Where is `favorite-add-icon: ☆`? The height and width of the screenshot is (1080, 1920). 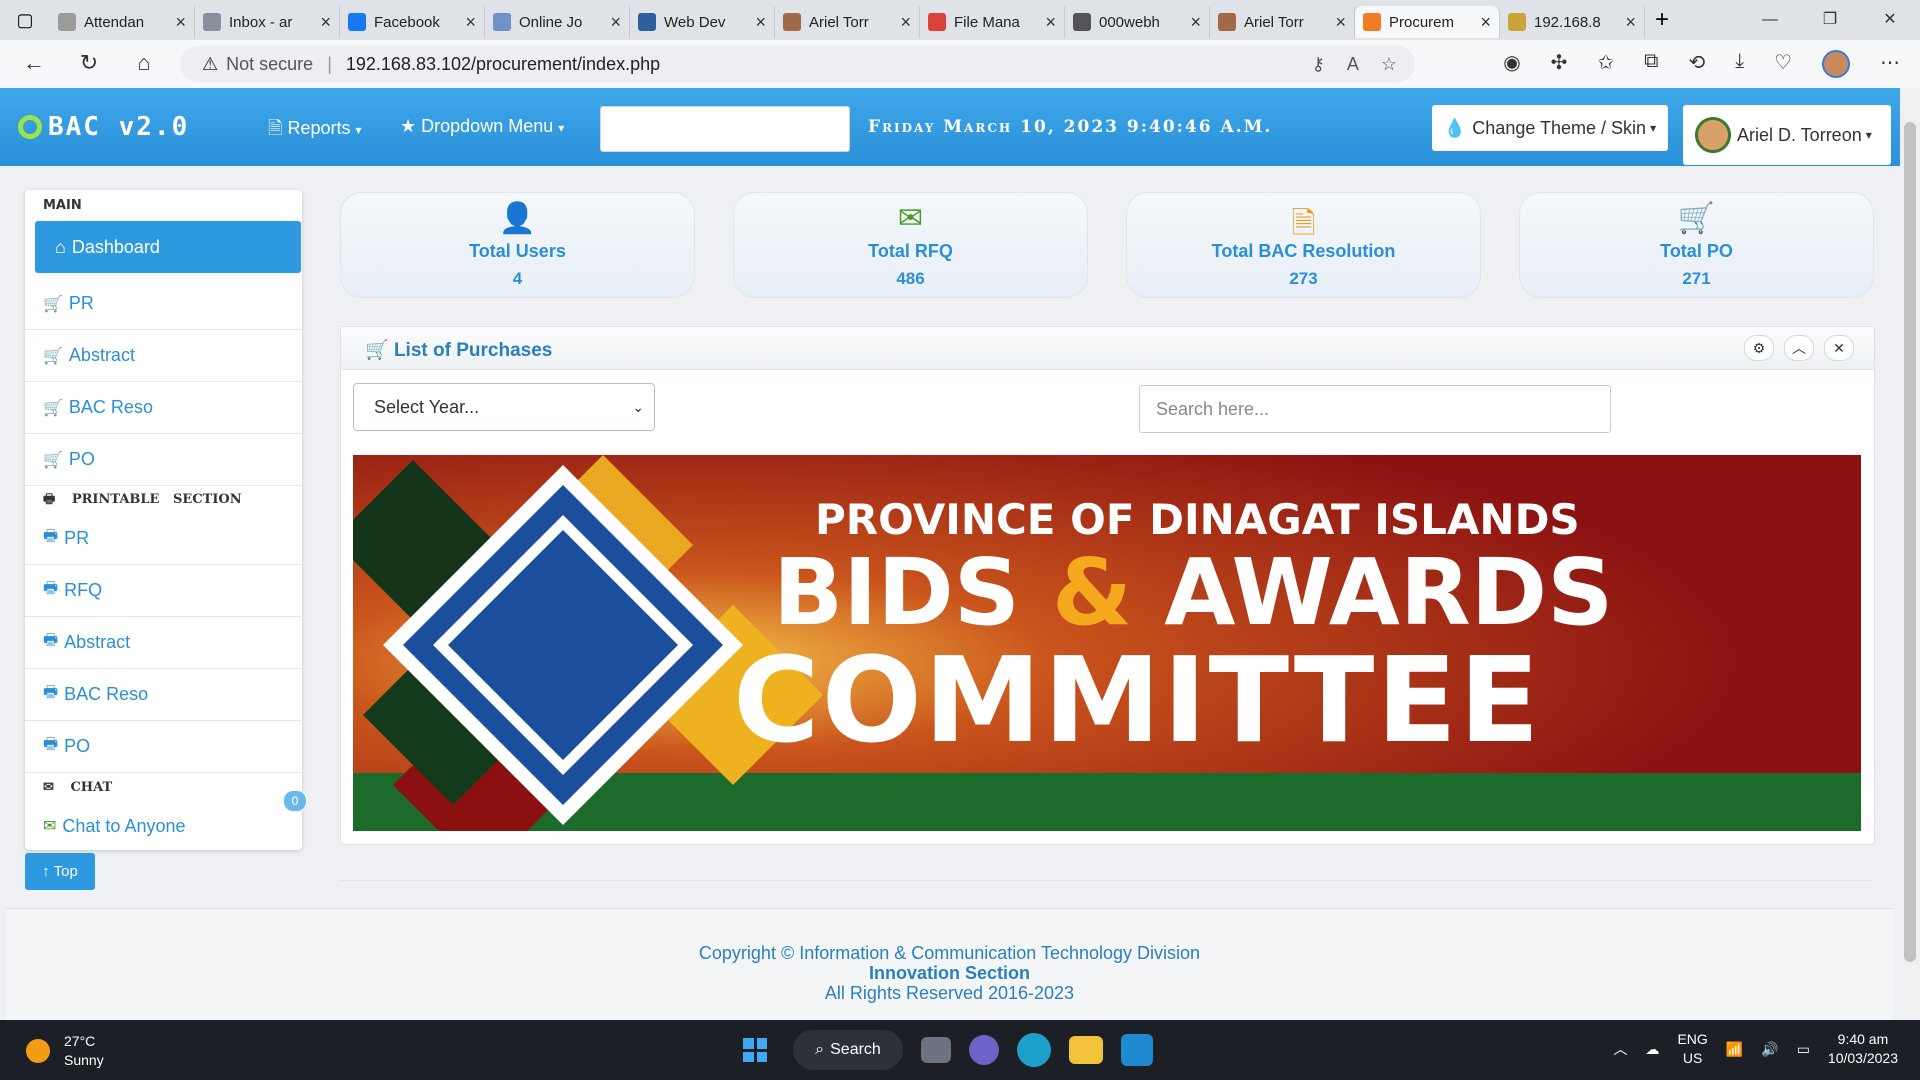 favorite-add-icon: ☆ is located at coordinates (1389, 64).